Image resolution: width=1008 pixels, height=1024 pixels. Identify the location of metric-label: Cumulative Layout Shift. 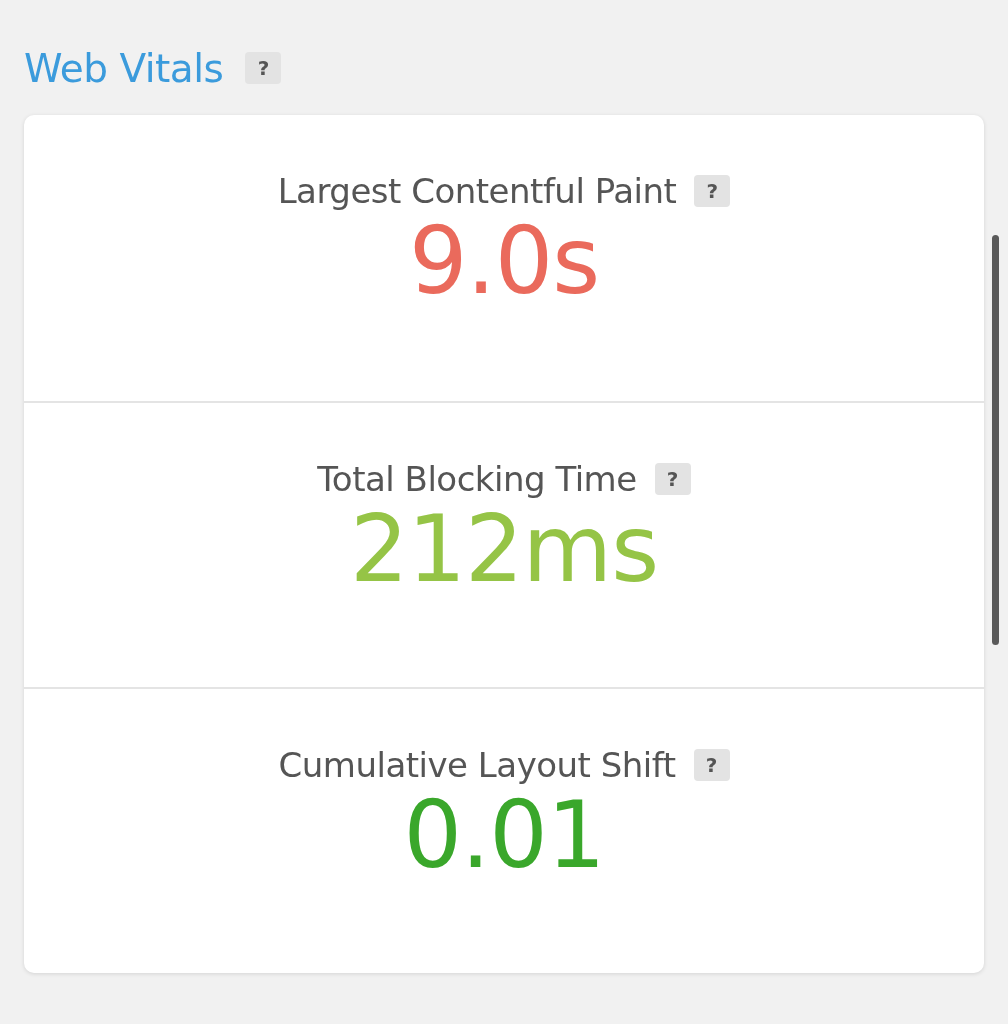
(477, 765).